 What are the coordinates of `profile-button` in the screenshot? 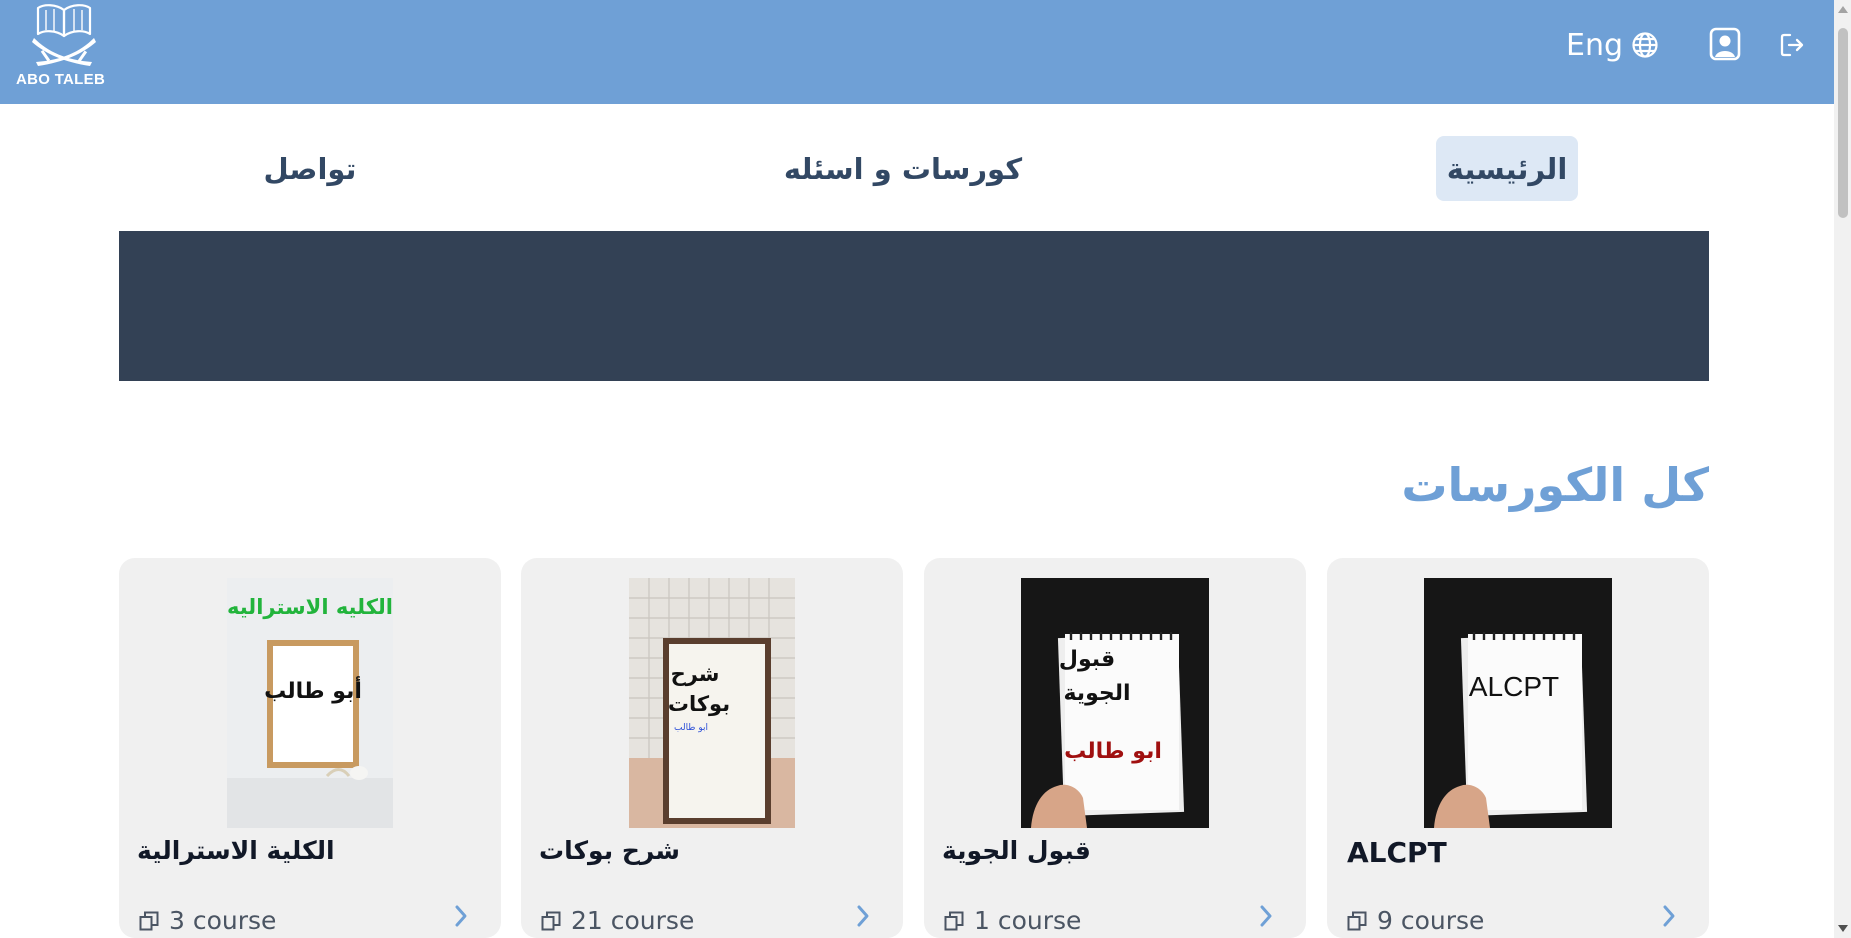 It's located at (1725, 46).